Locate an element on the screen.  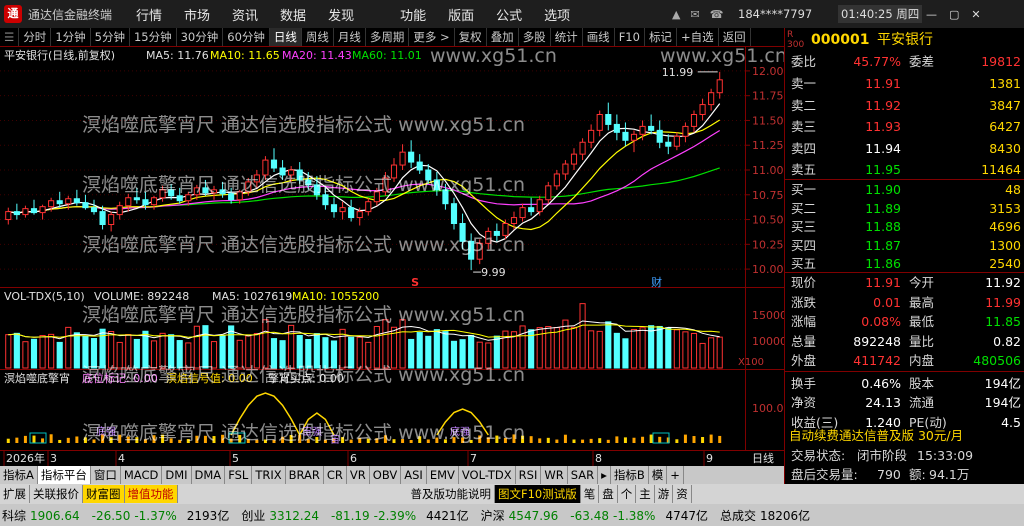
tb-15min: 15分钟 is located at coordinates (153, 37).